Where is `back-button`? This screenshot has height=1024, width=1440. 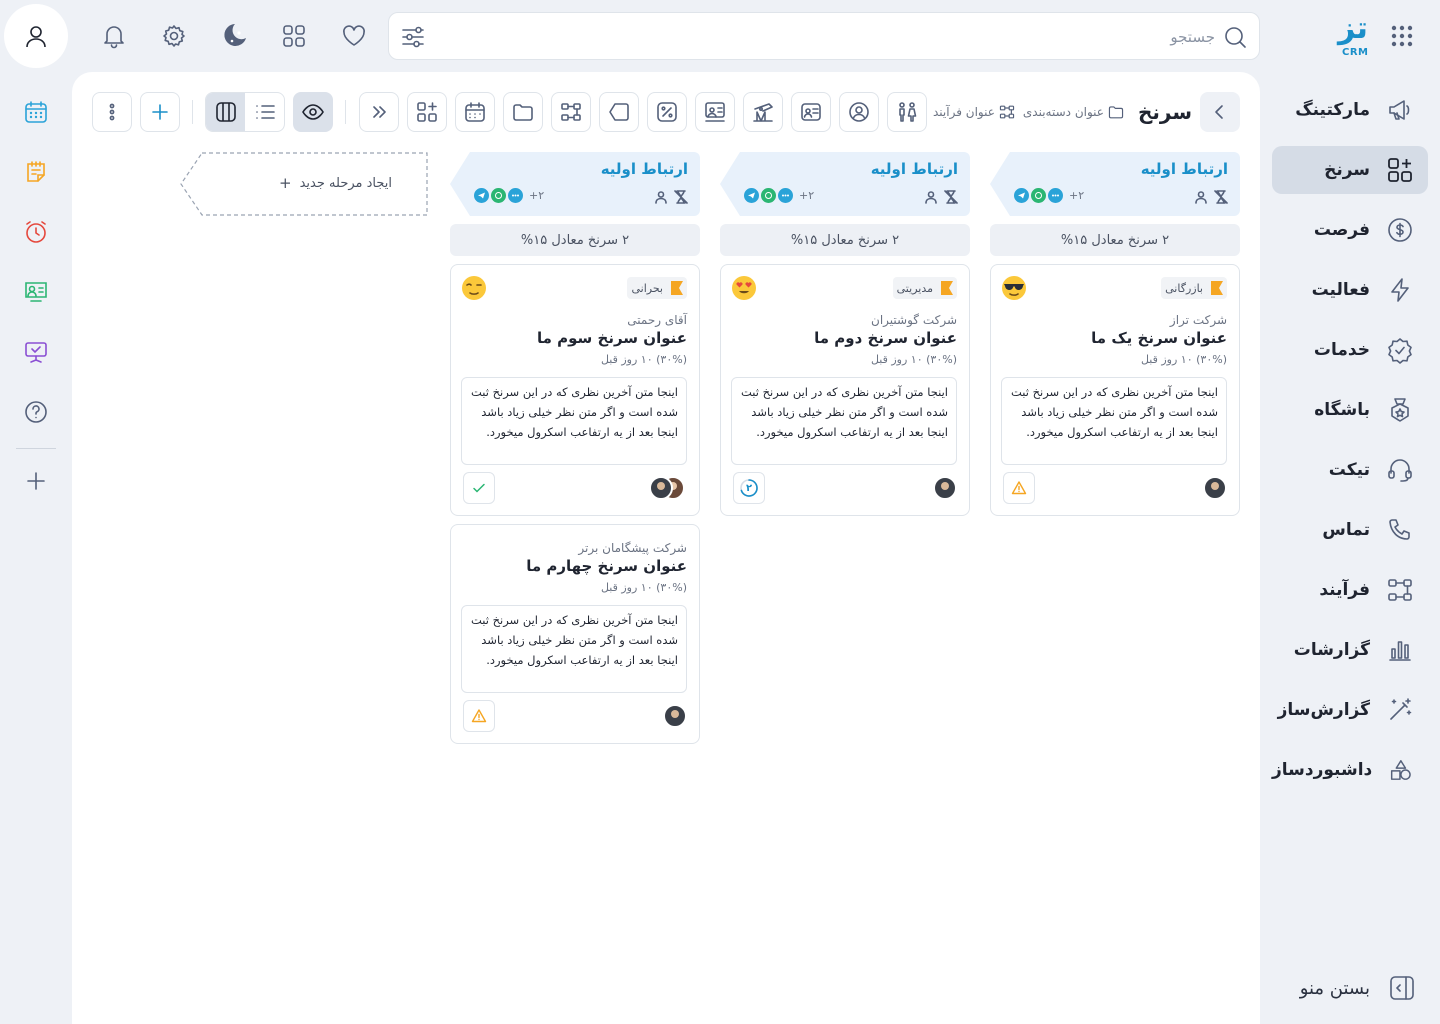
back-button is located at coordinates (1220, 112).